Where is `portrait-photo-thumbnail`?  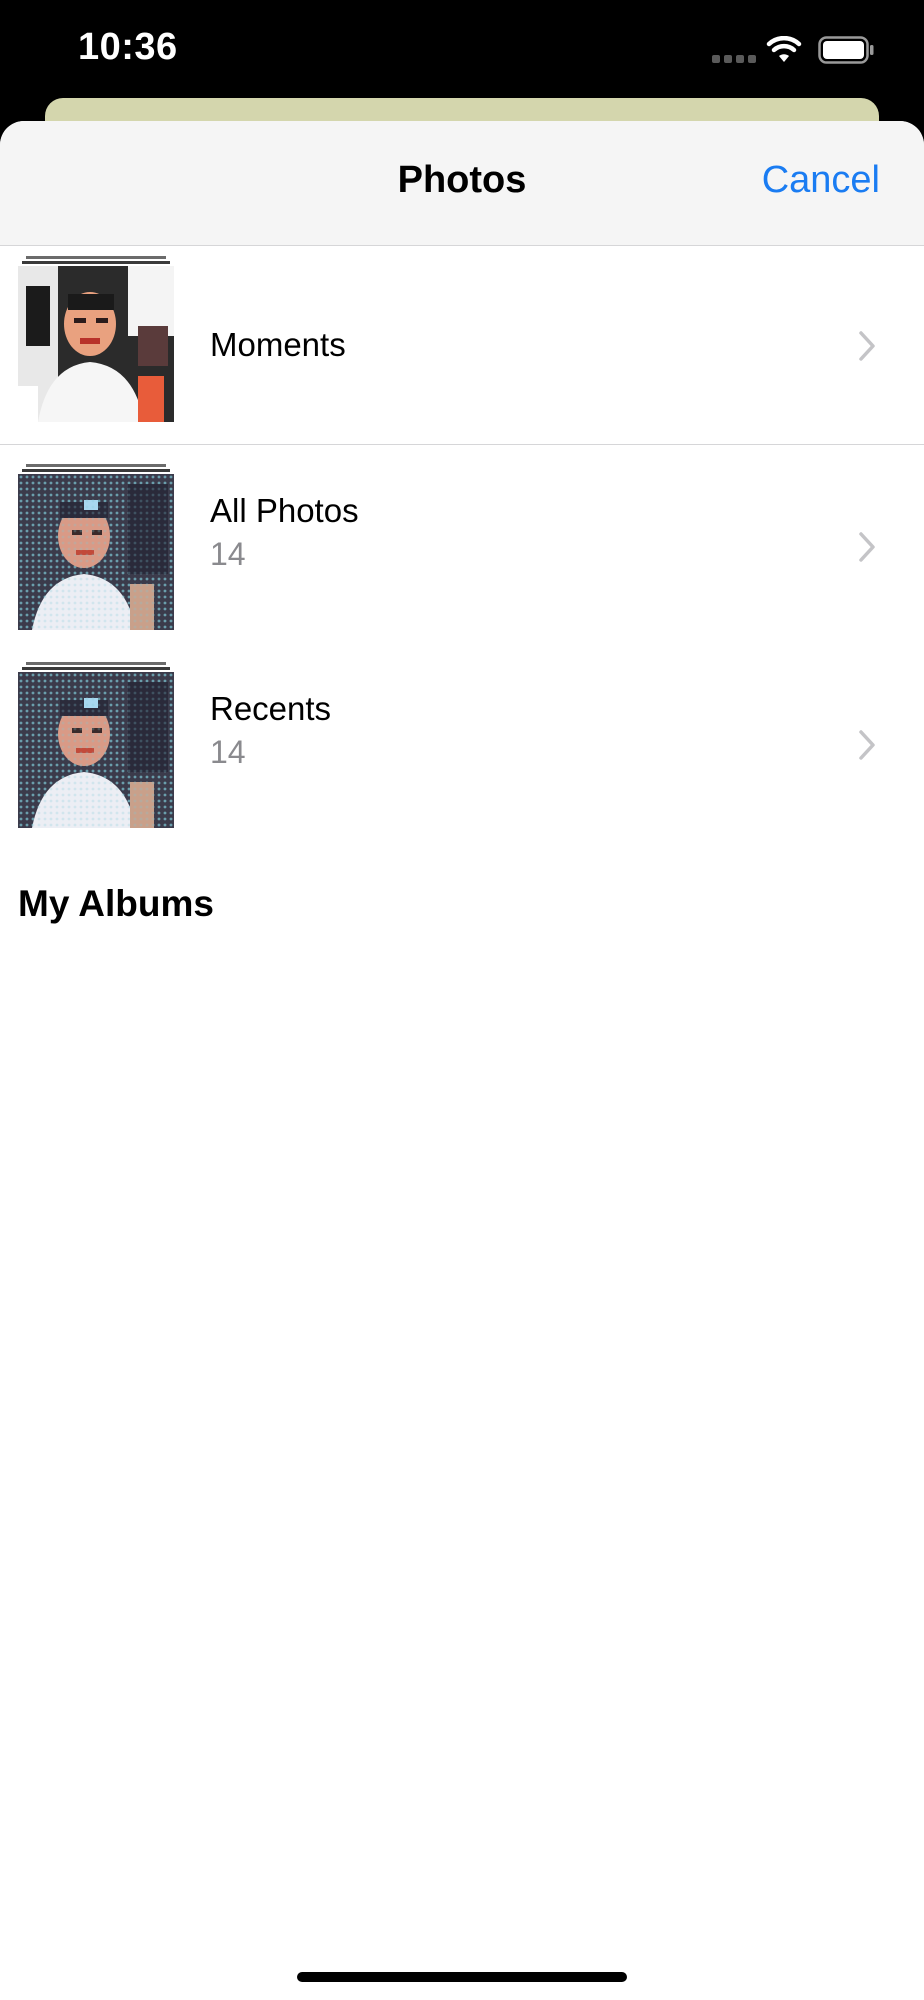
portrait-photo-thumbnail is located at coordinates (96, 344).